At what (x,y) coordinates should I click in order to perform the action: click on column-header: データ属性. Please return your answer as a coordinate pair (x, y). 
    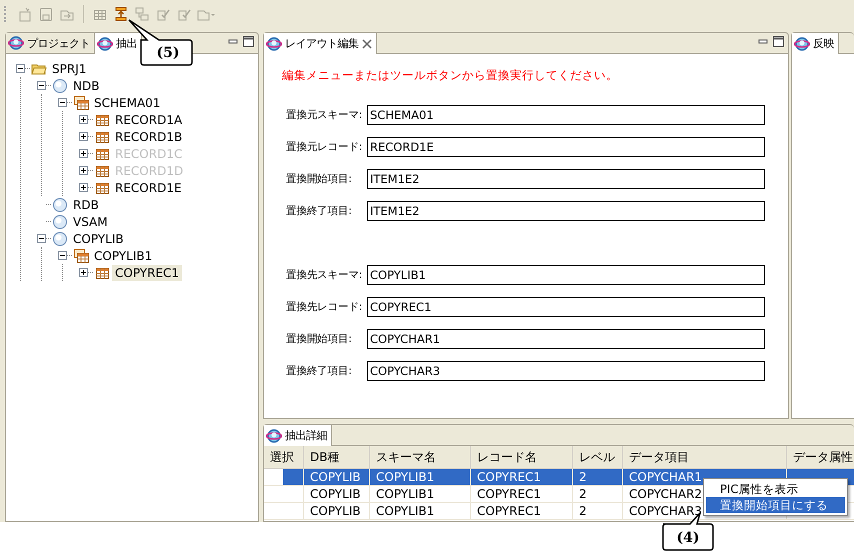
    Looking at the image, I should click on (820, 457).